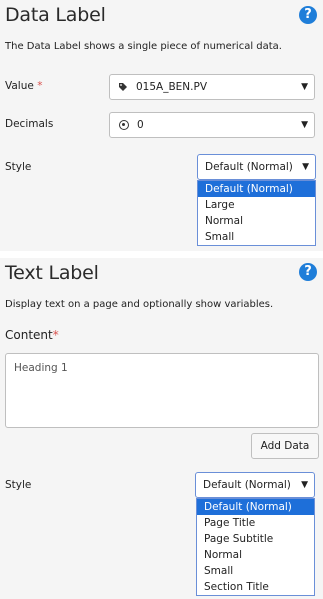 The width and height of the screenshot is (323, 599). Describe the element at coordinates (255, 587) in the screenshot. I see `dropdown-option: Section Title` at that location.